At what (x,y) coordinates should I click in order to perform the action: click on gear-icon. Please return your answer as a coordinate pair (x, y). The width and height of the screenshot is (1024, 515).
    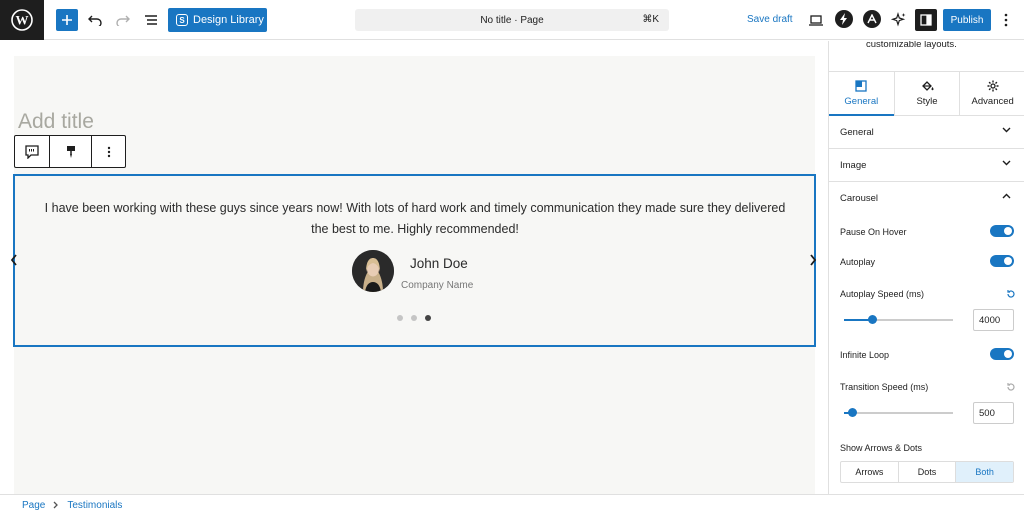
    Looking at the image, I should click on (993, 86).